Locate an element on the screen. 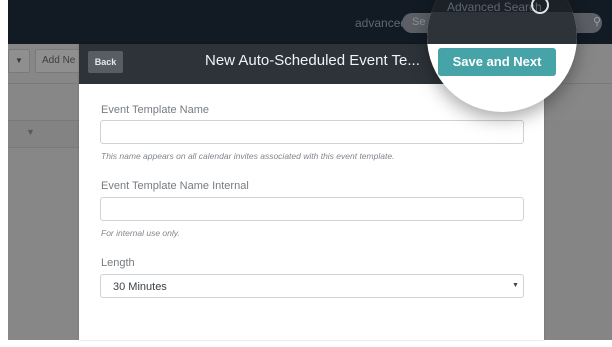  length-label: Length is located at coordinates (118, 263).